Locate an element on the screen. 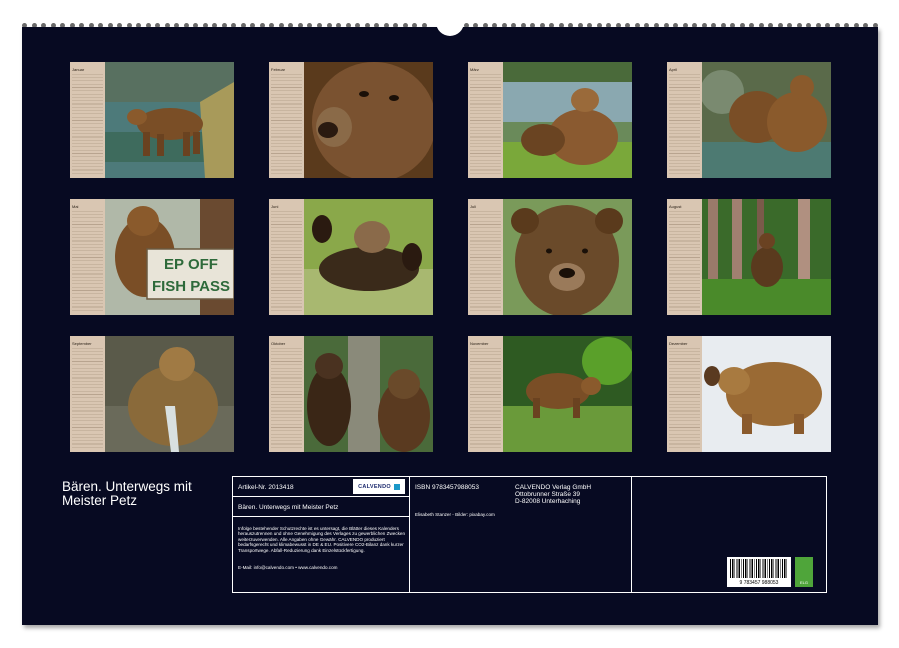  month-strip: Mai is located at coordinates (87, 257).